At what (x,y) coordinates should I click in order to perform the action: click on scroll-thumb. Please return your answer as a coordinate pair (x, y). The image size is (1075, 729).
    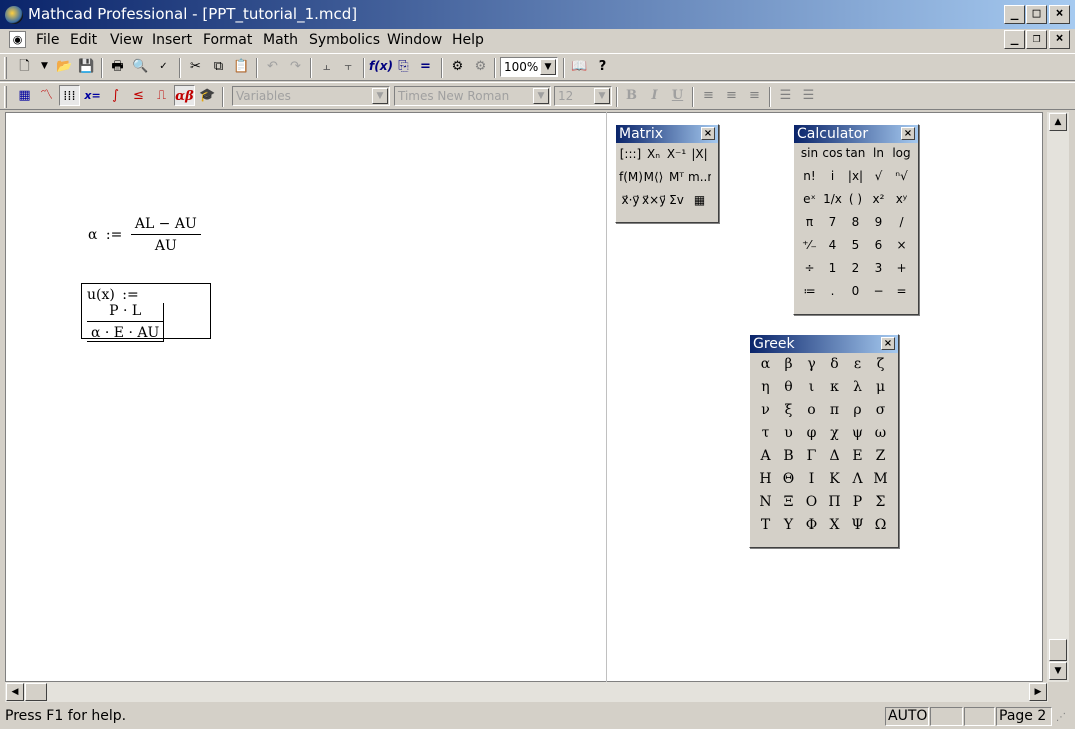
    Looking at the image, I should click on (1058, 650).